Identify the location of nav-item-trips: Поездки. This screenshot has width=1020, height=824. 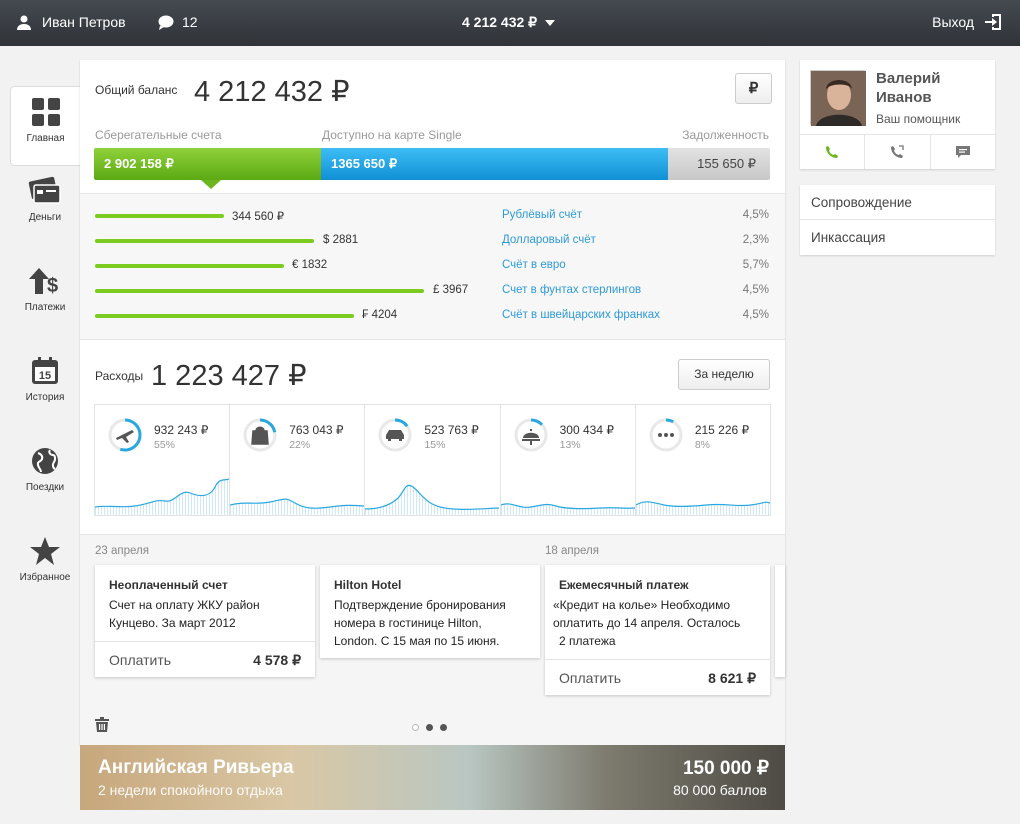
(45, 486).